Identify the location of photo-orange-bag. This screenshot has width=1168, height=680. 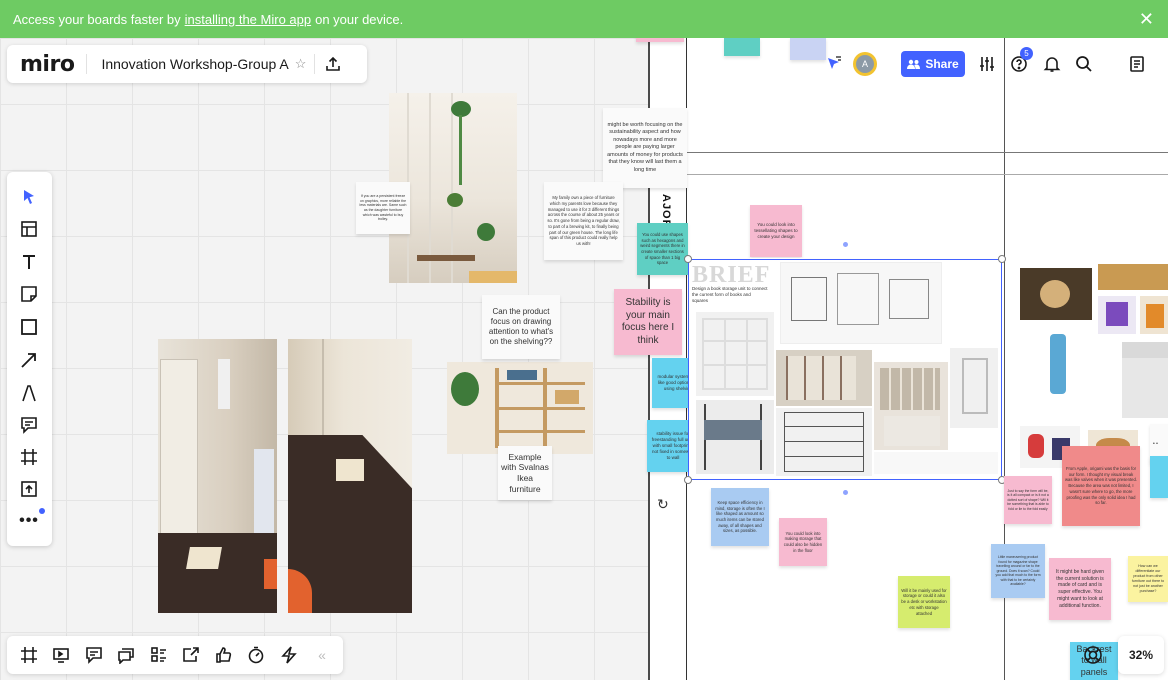
(1154, 315).